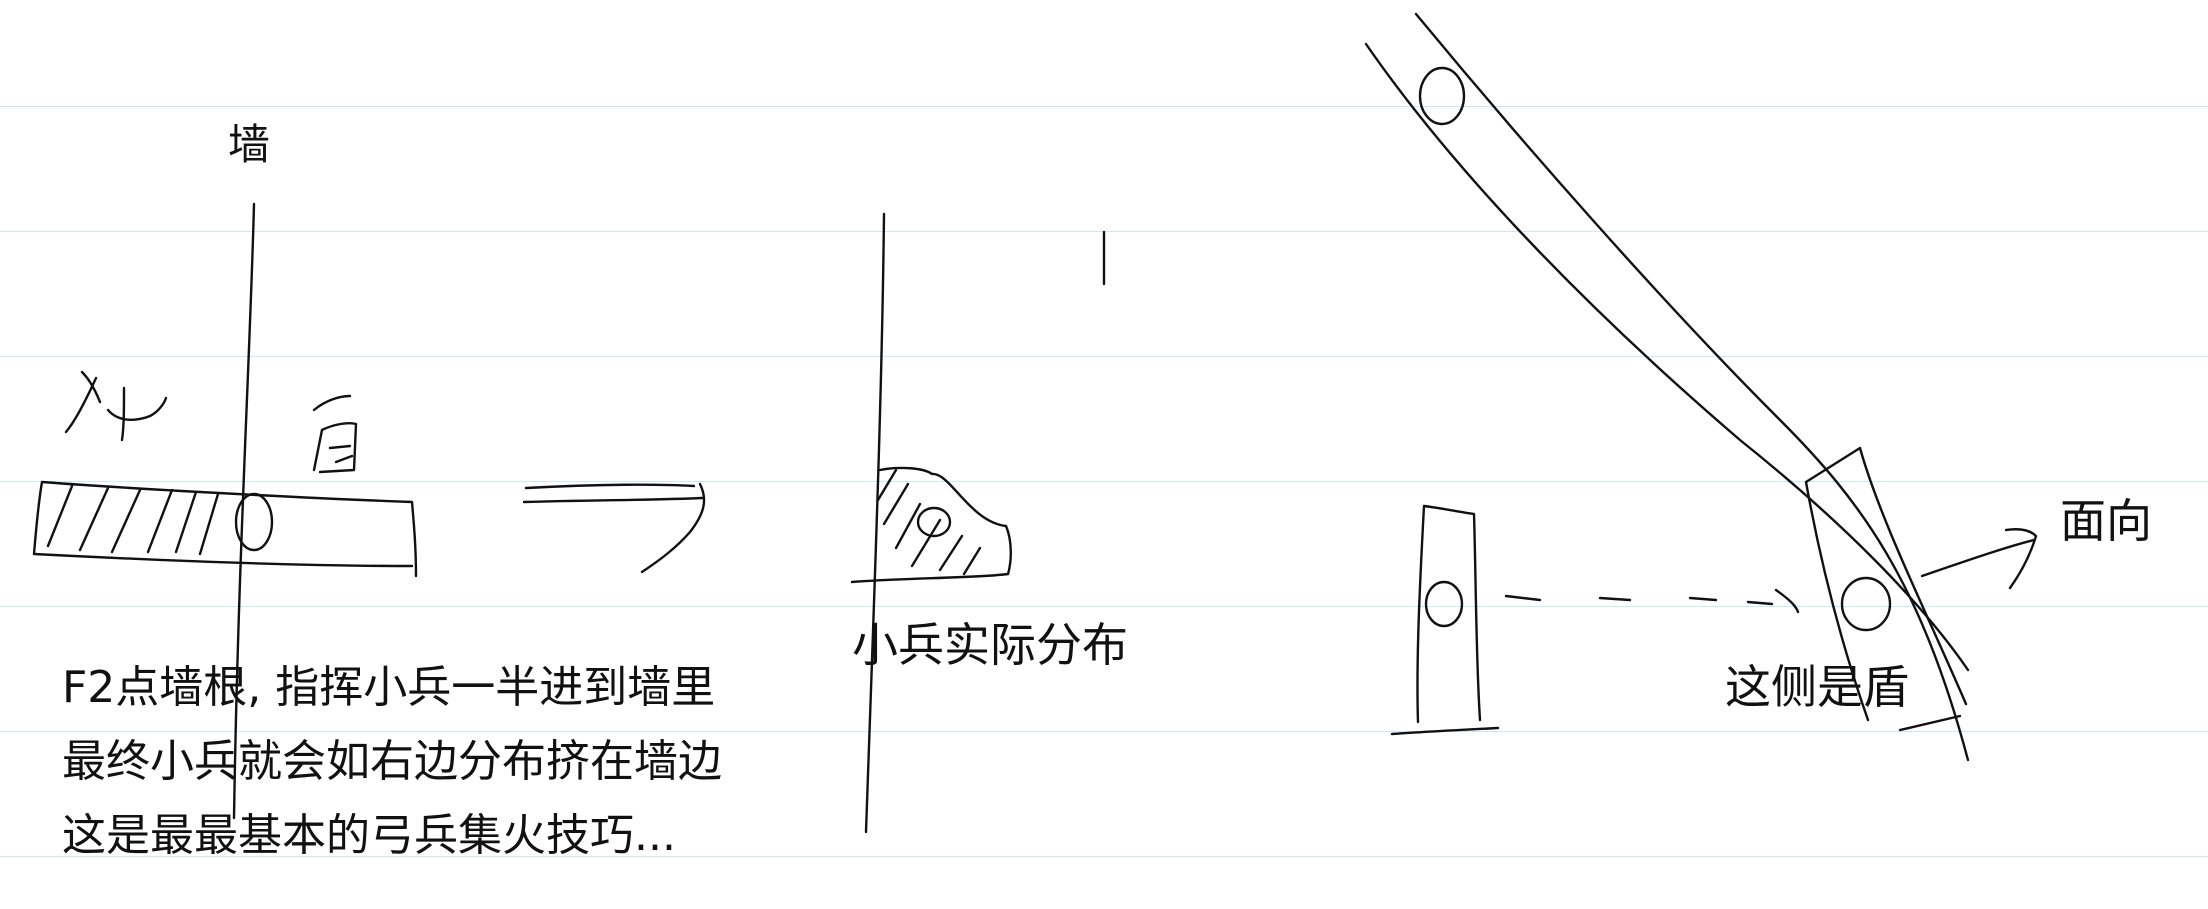 Image resolution: width=2208 pixels, height=909 pixels. Describe the element at coordinates (614, 528) in the screenshot. I see `transition-arrow` at that location.